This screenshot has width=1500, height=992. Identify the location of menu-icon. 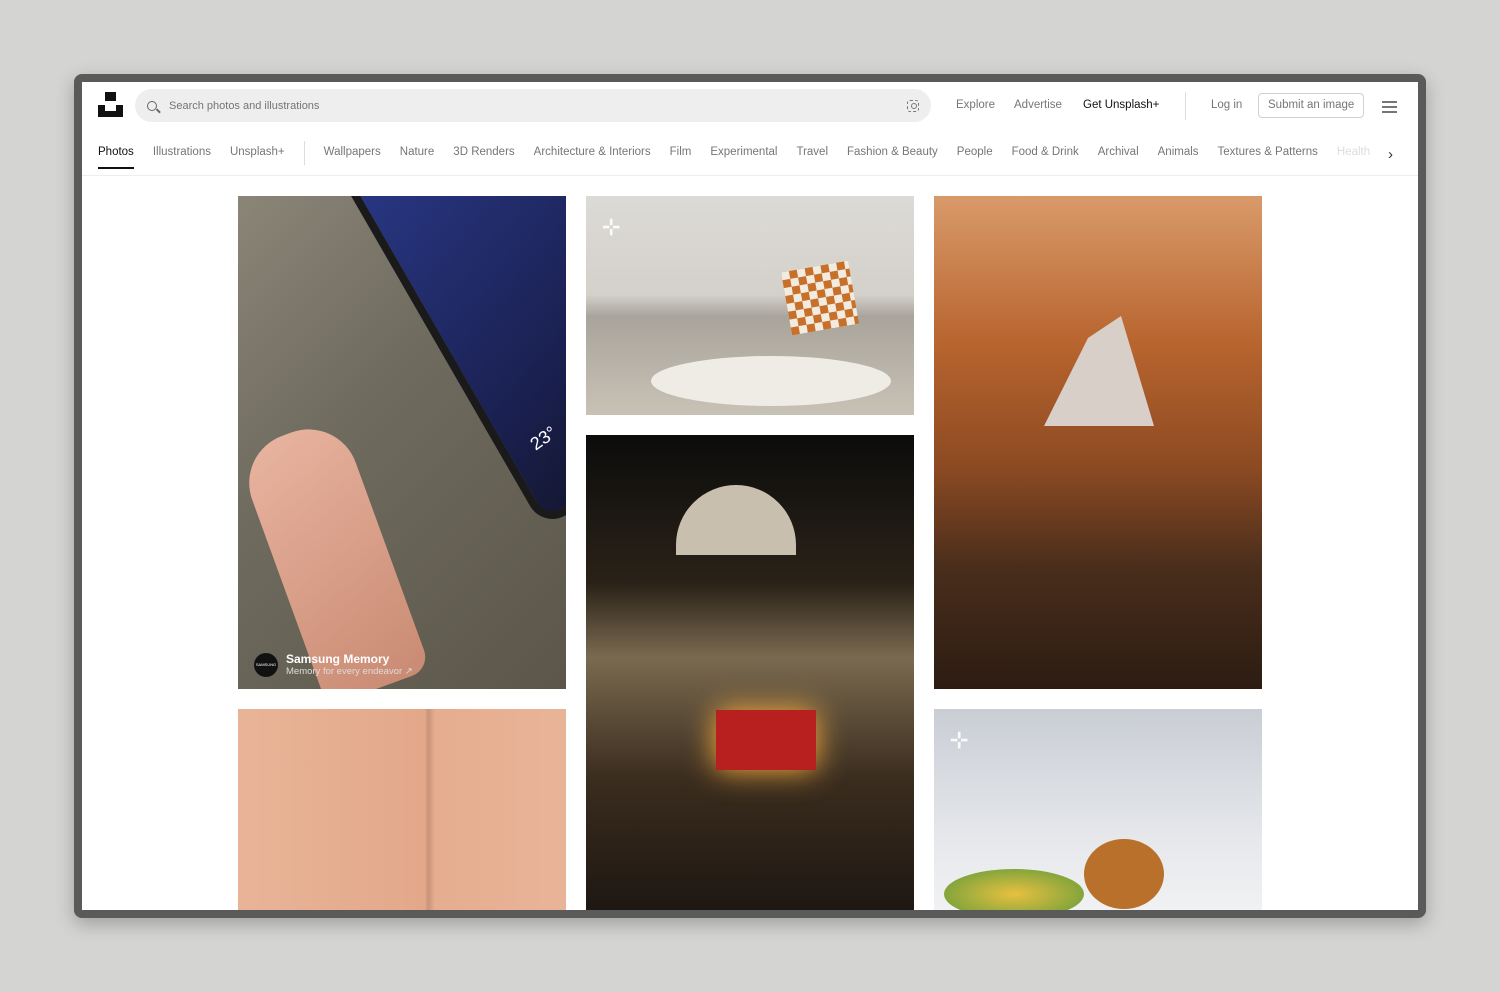
(1389, 108).